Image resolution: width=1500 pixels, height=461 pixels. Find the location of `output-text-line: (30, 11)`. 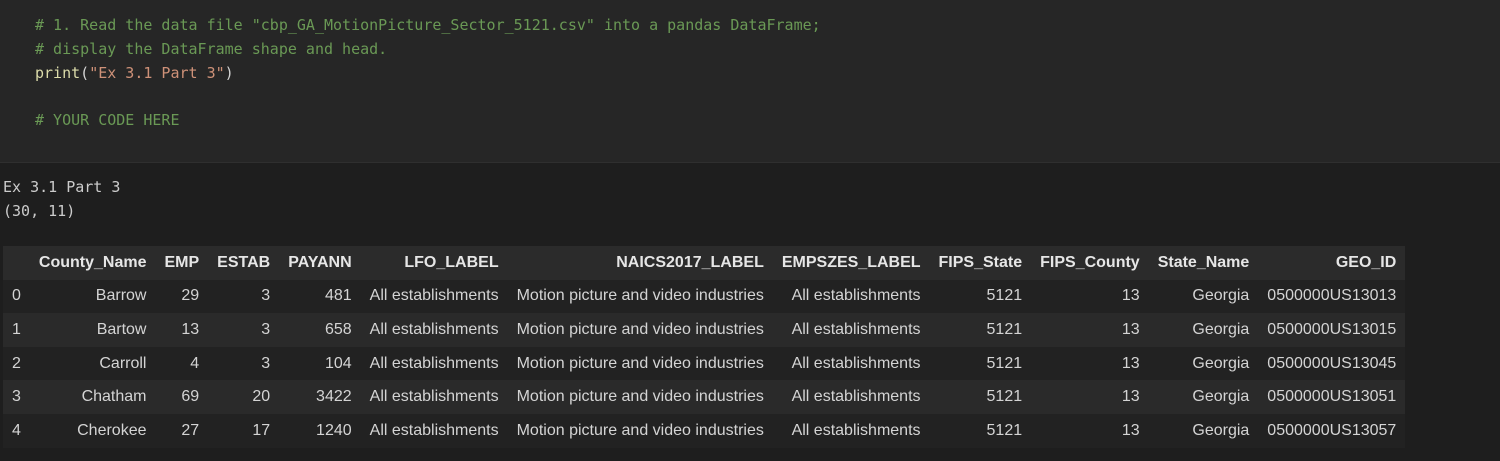

output-text-line: (30, 11) is located at coordinates (39, 211).